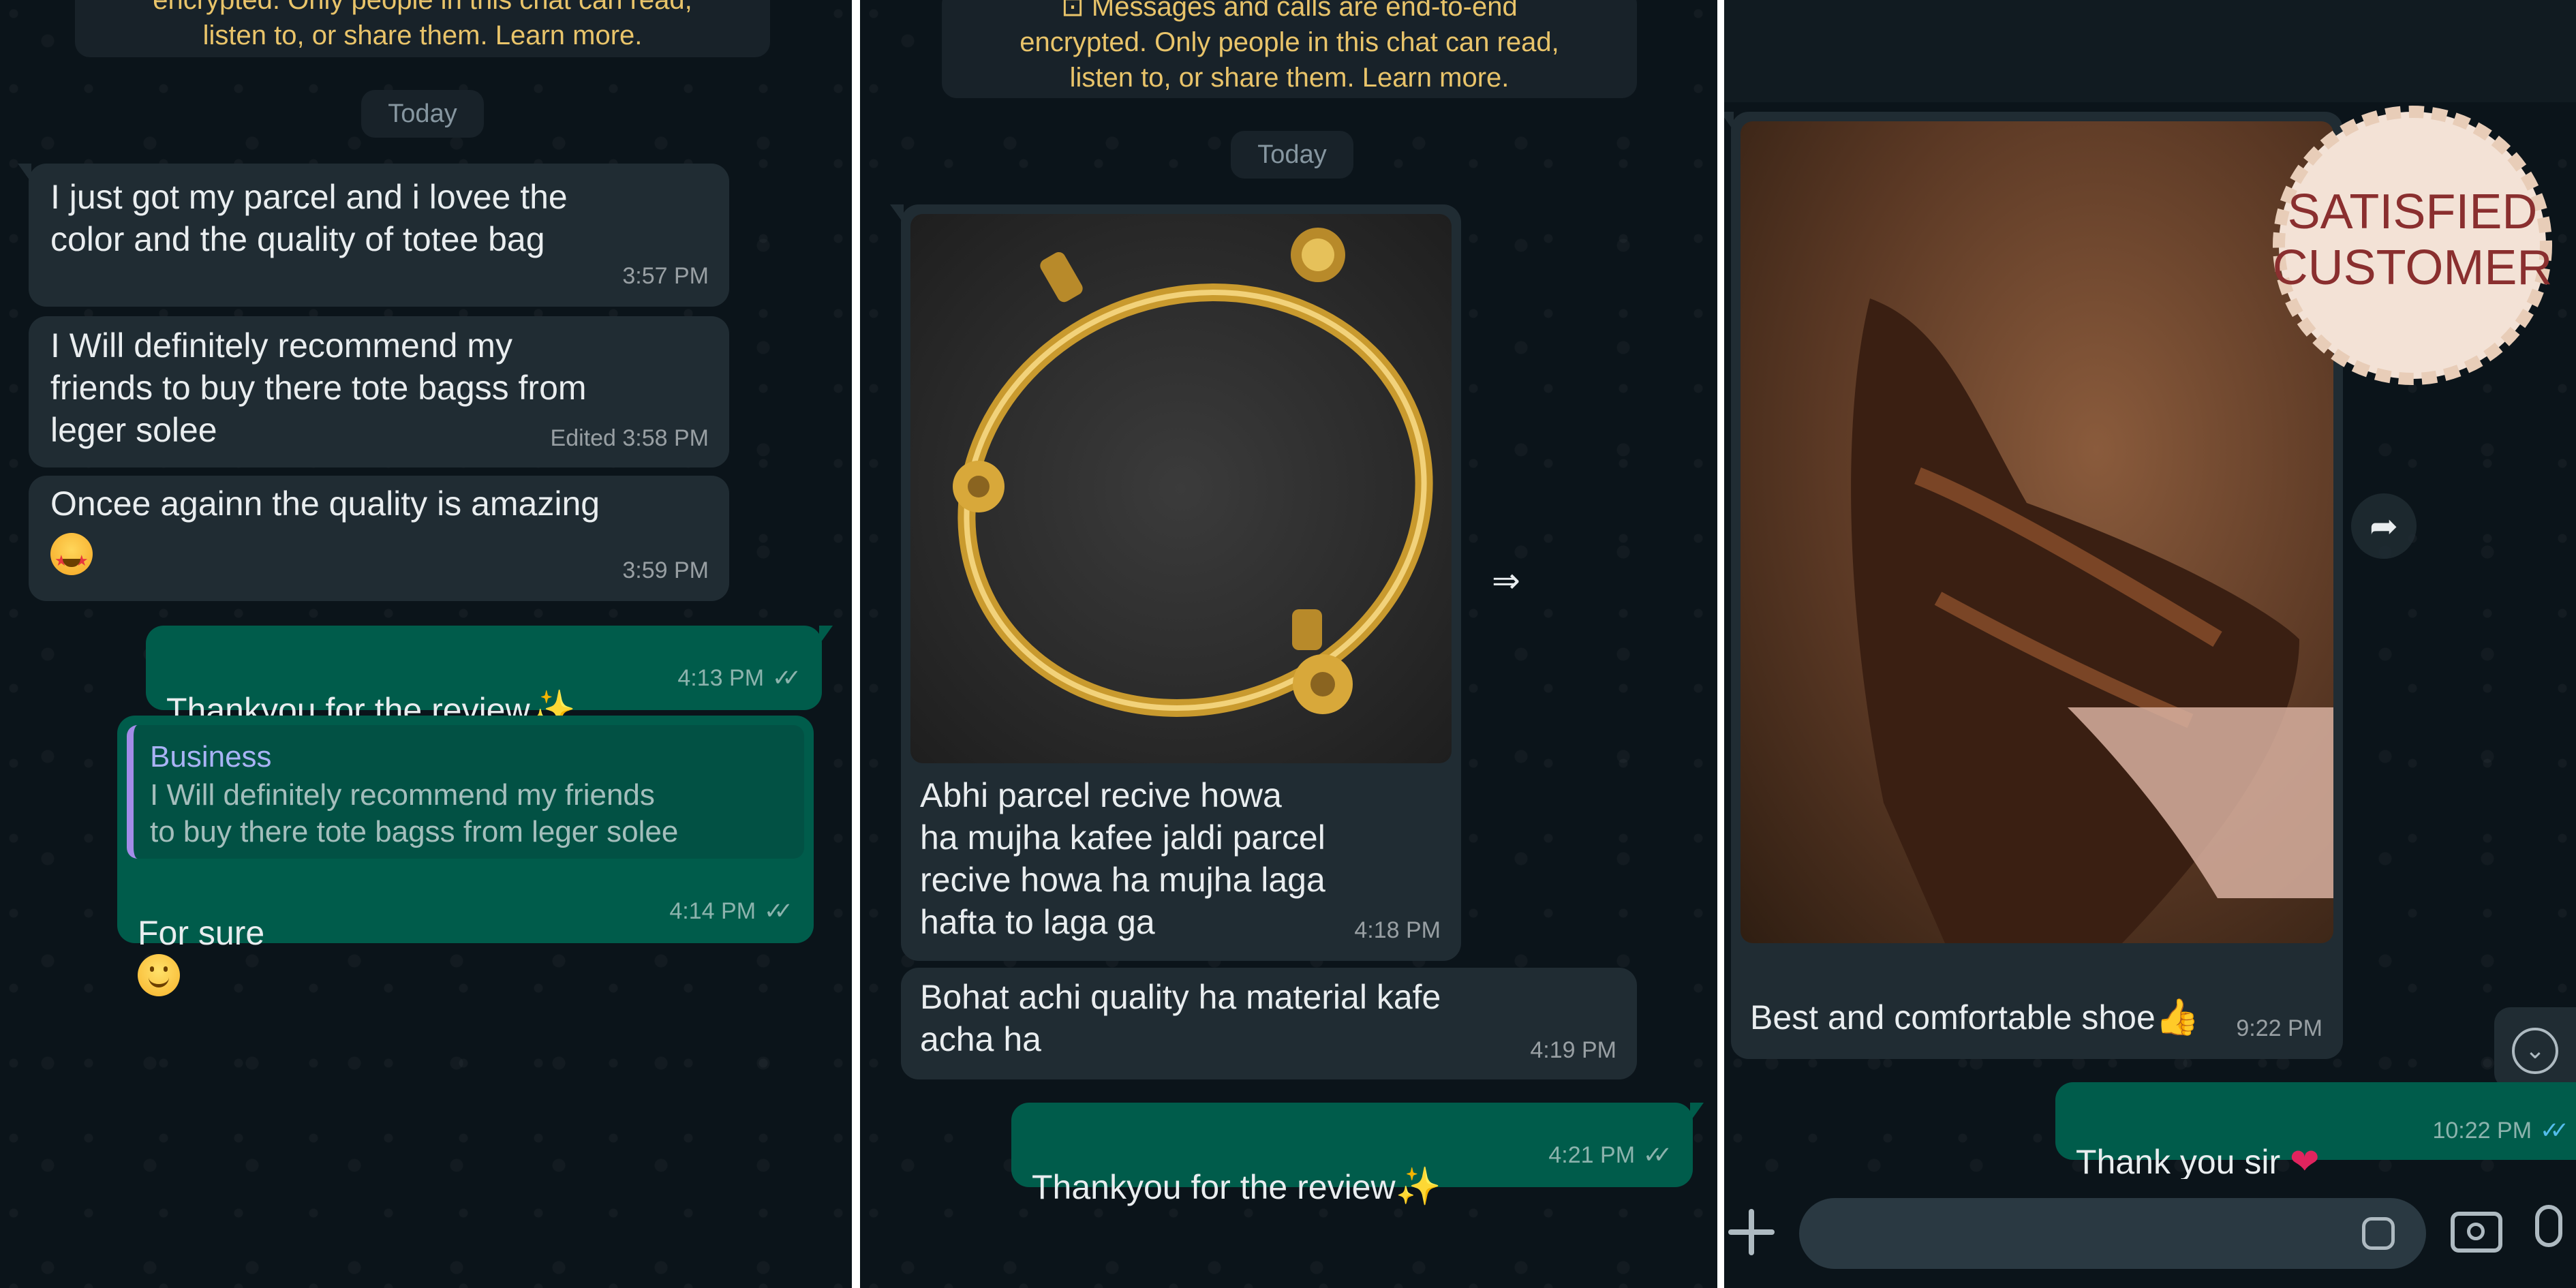 The image size is (2576, 1288). I want to click on satisfied-customer-badge: SATISFIED CUSTOMER, so click(2412, 245).